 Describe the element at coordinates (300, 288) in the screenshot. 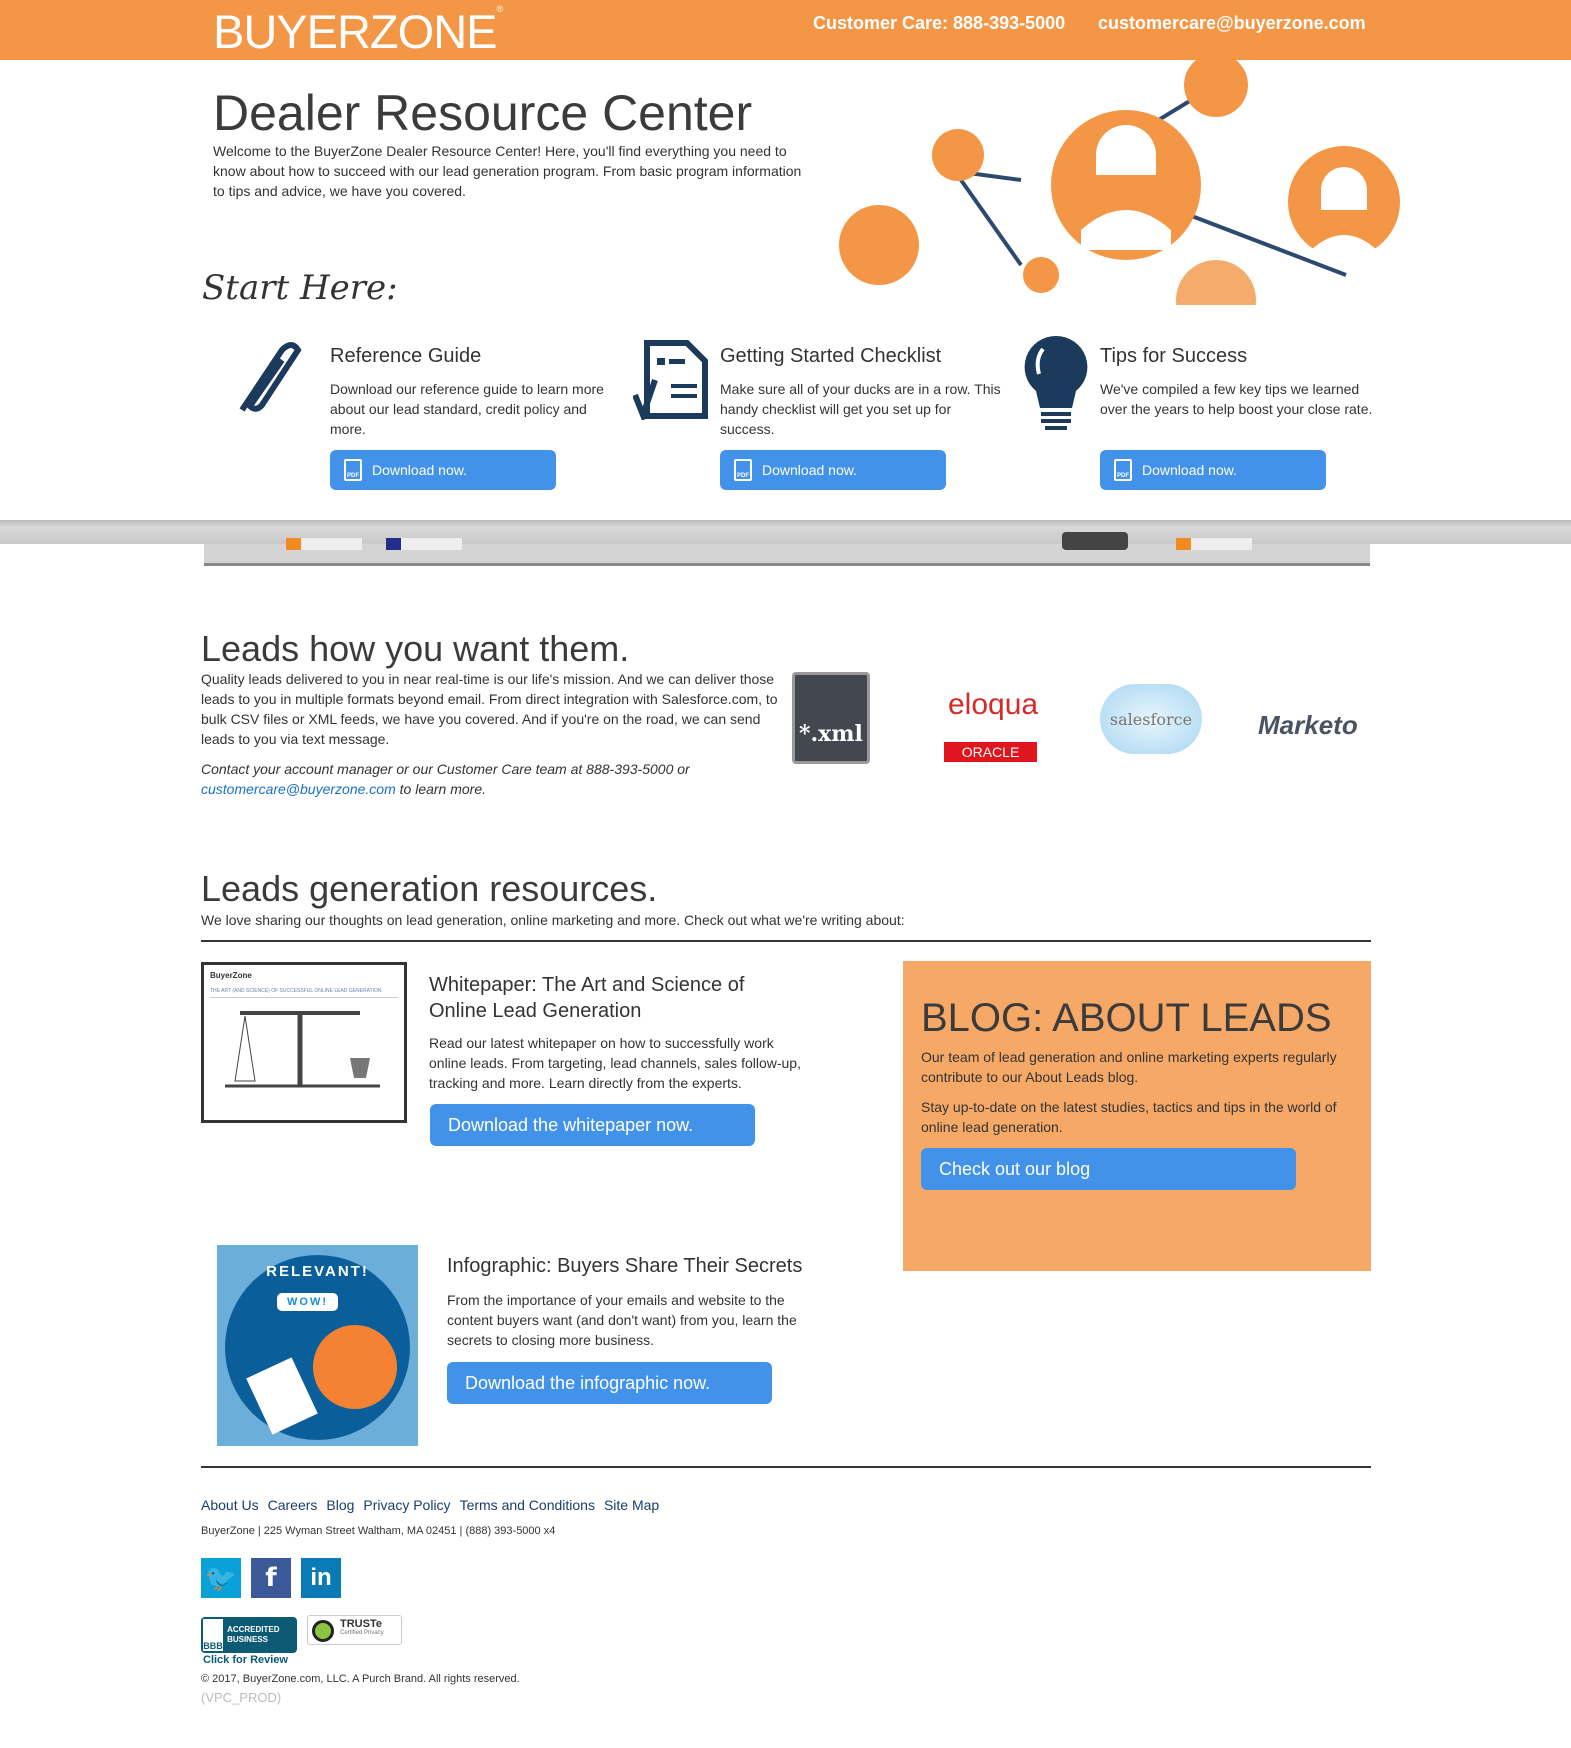

I see `start-here-heading: Start Here:` at that location.